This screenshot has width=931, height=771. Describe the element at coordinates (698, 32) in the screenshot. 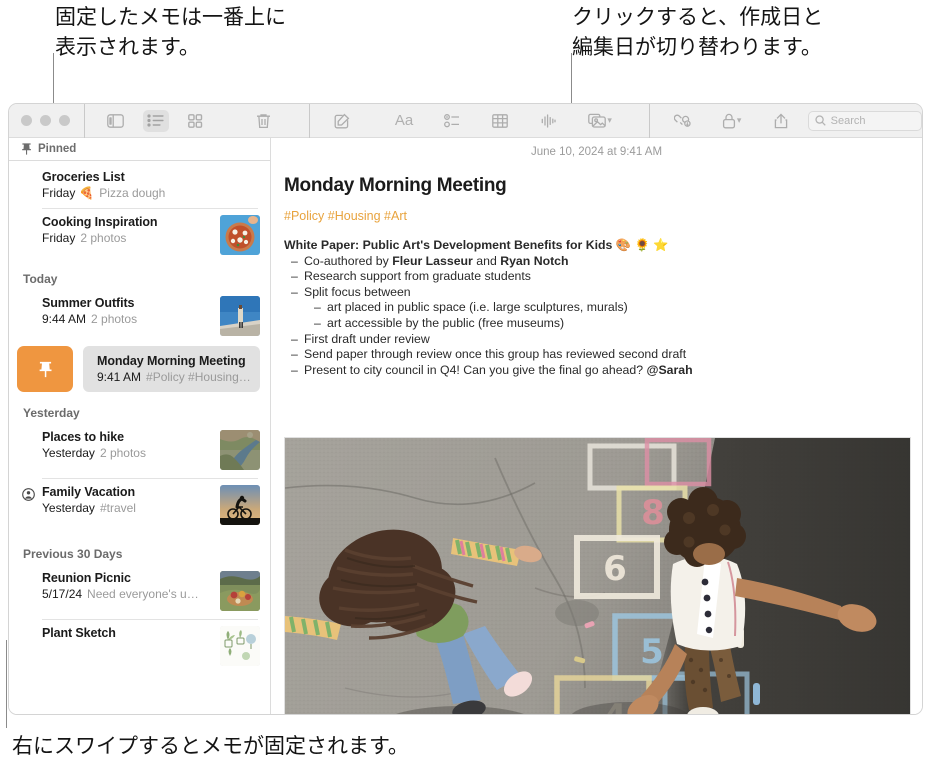

I see `callout-date-toggle: クリックすると、作成日と 編集日が切り替わります。` at that location.